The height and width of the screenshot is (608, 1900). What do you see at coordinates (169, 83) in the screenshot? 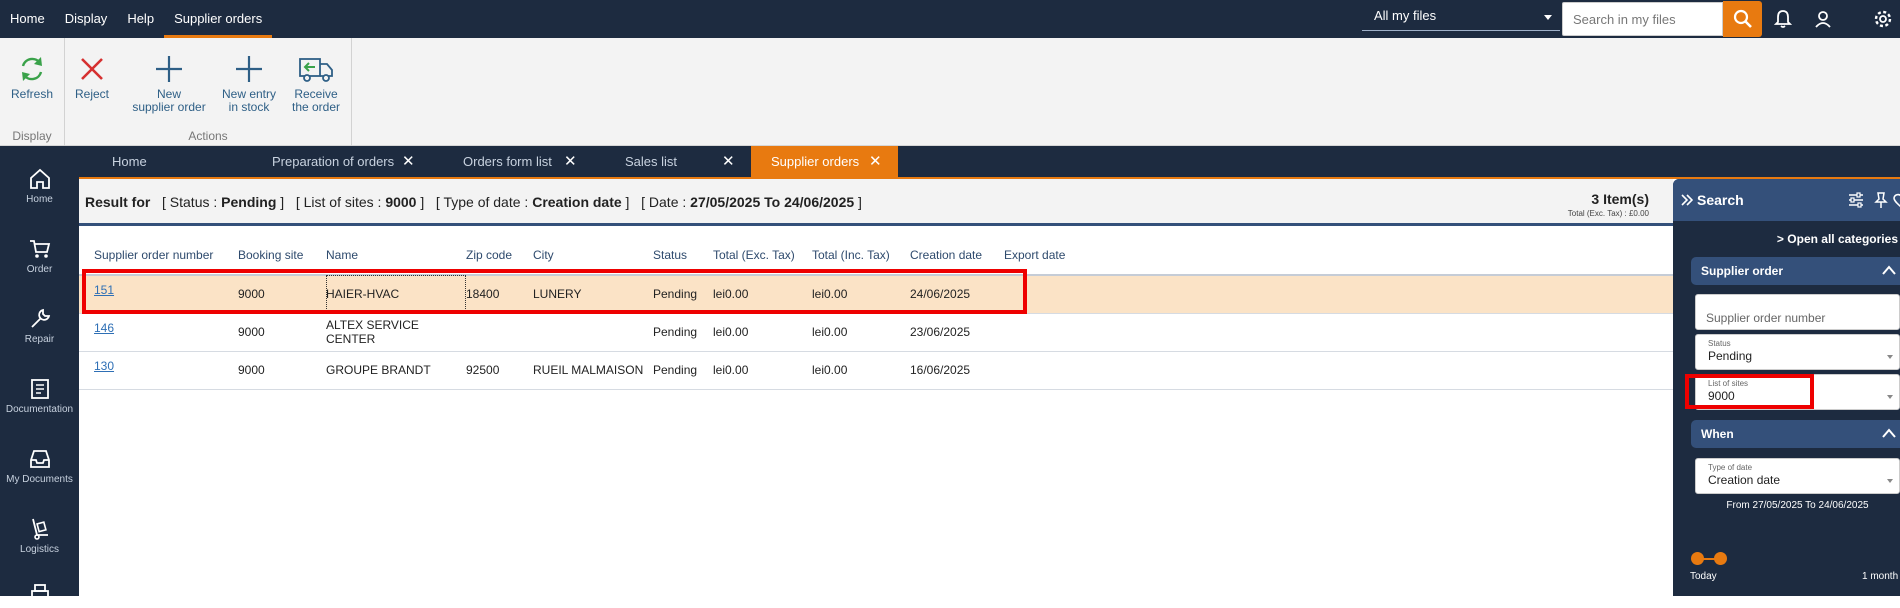
I see `new-supplier-order-button: New supplier order` at bounding box center [169, 83].